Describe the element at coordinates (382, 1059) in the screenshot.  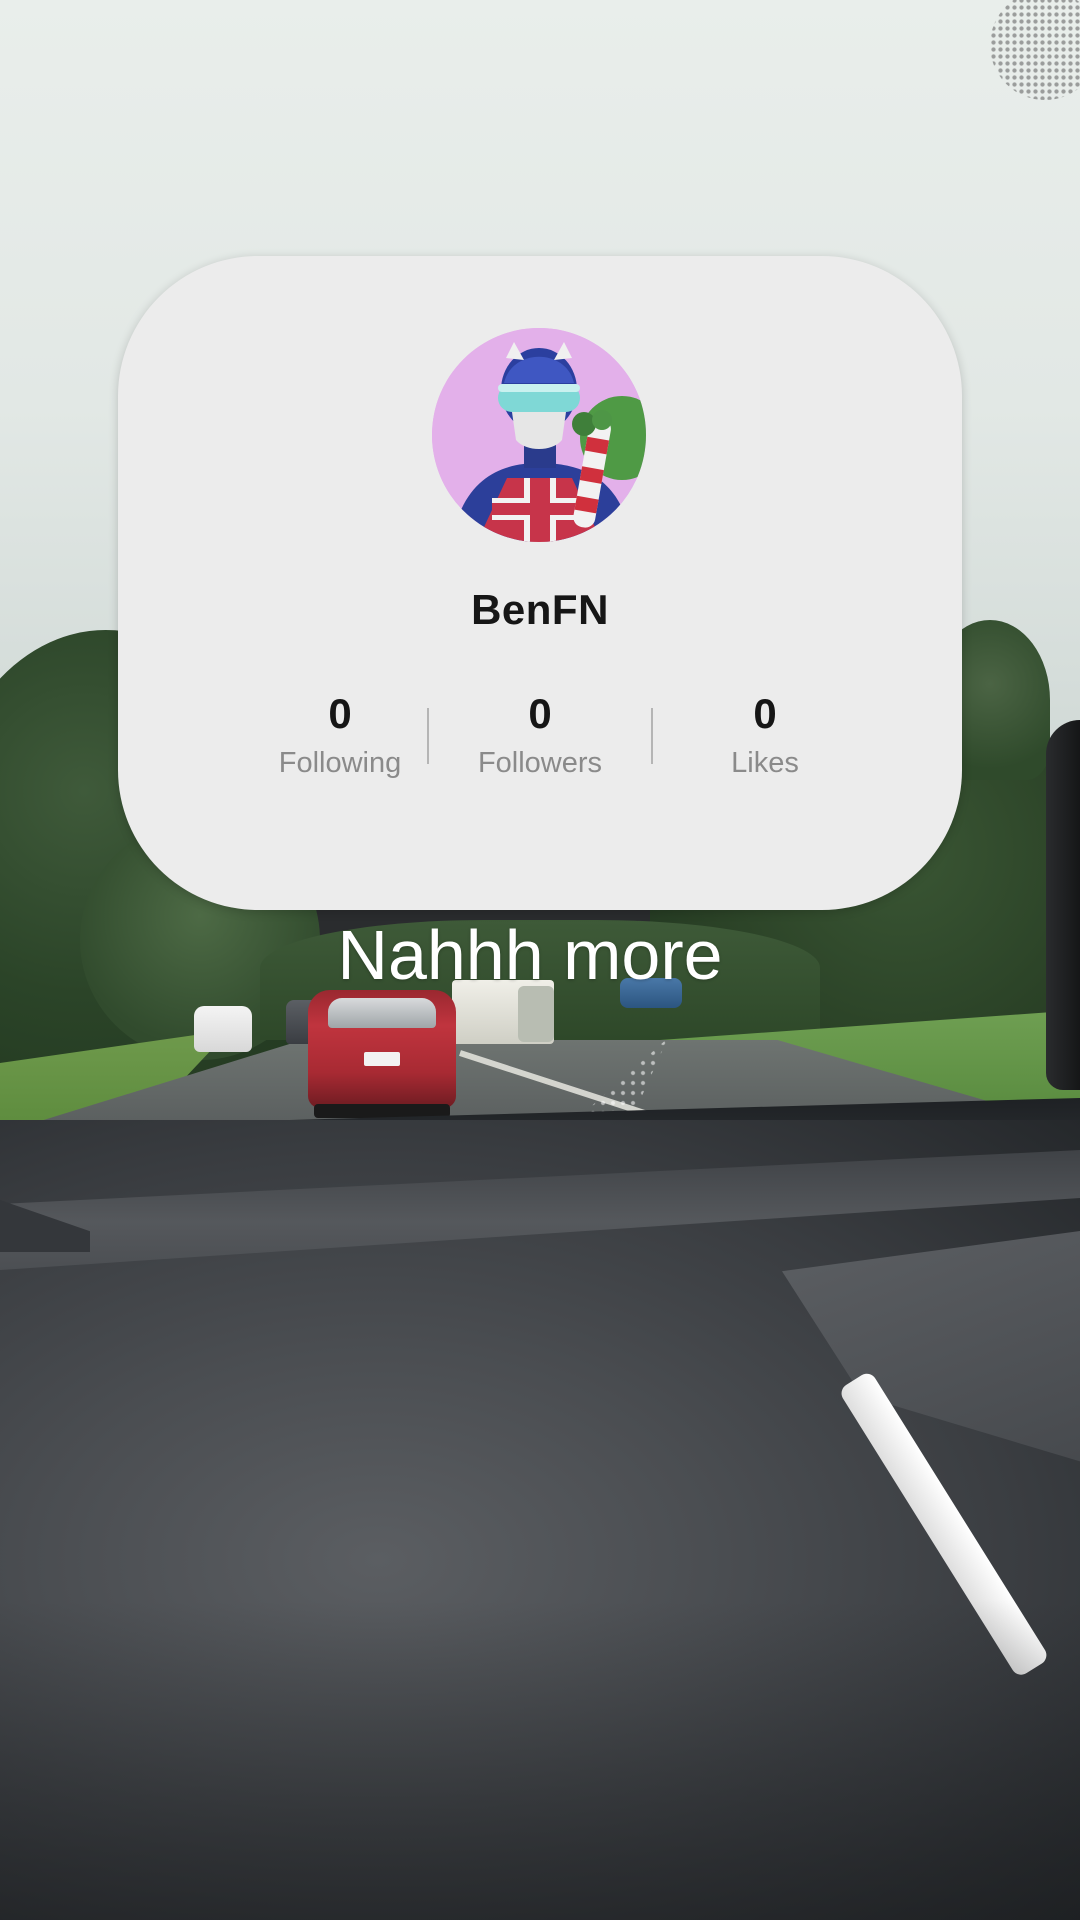
I see `red-car-plate` at that location.